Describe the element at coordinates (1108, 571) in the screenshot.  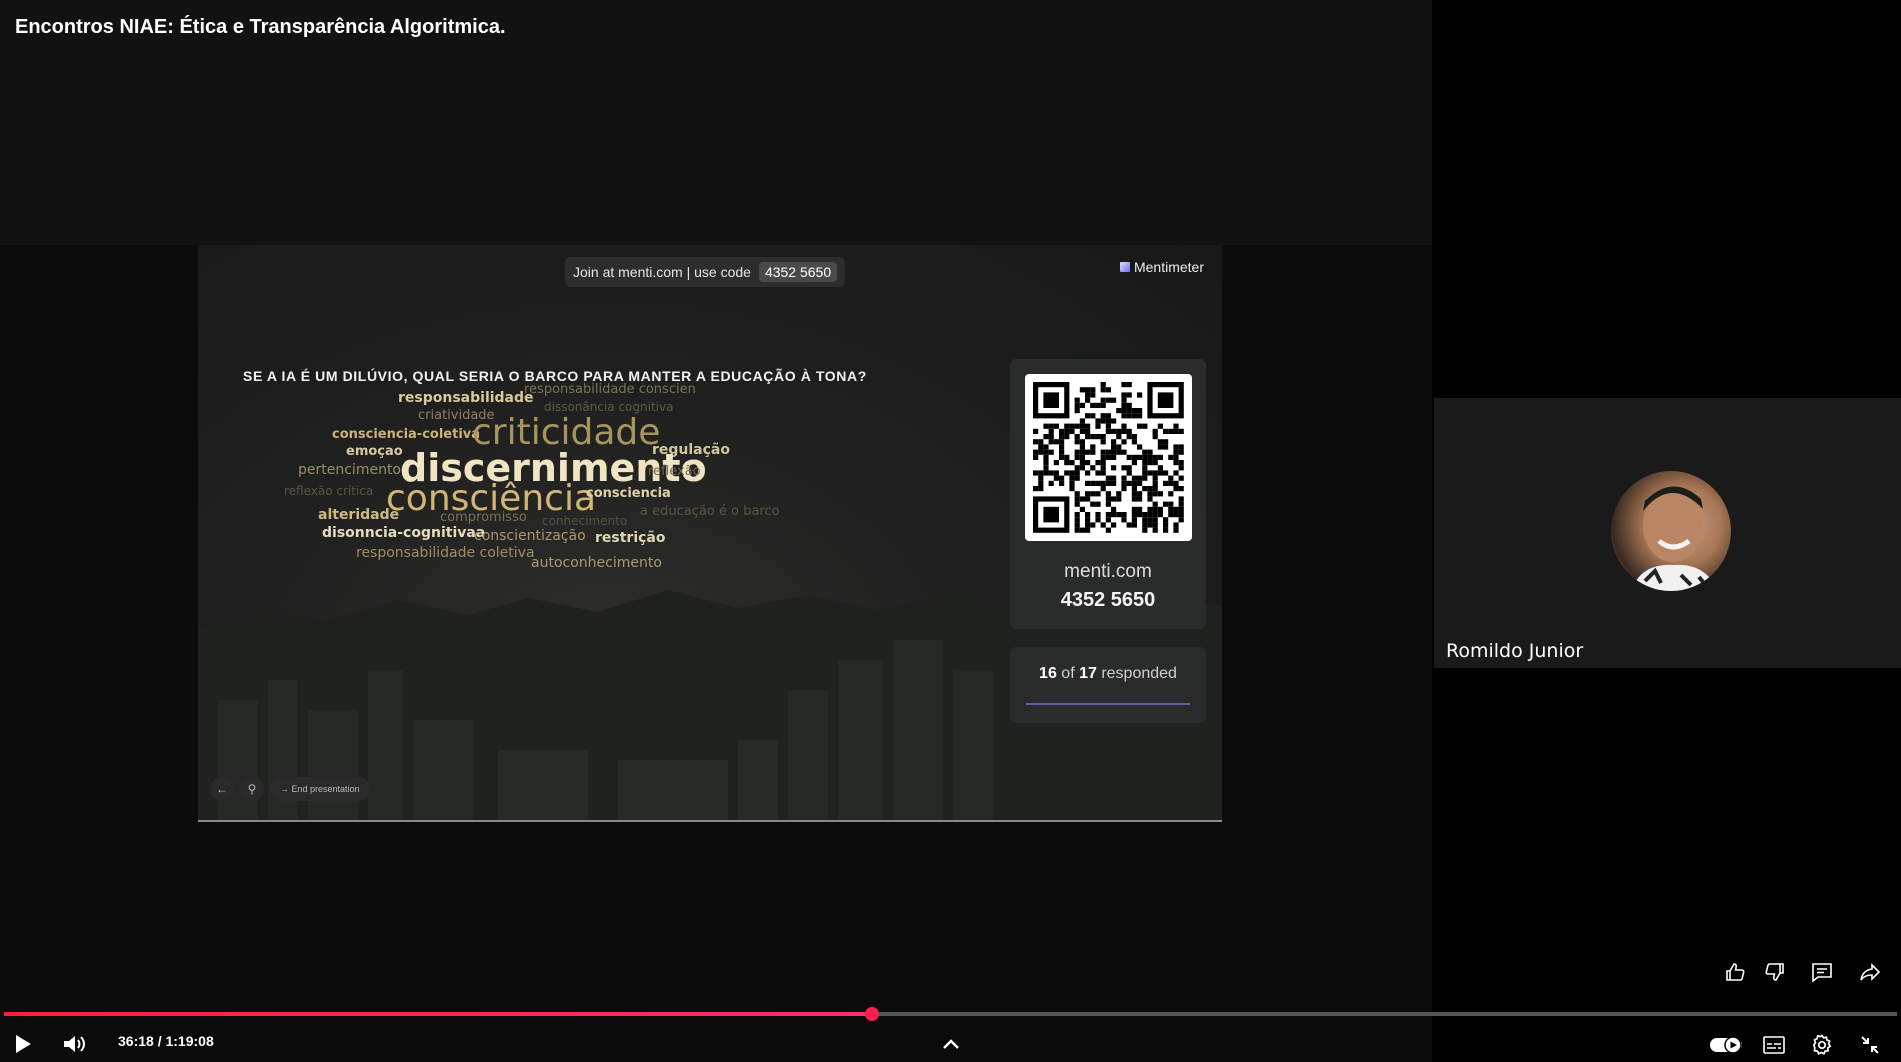
I see `qr-url: menti.com` at that location.